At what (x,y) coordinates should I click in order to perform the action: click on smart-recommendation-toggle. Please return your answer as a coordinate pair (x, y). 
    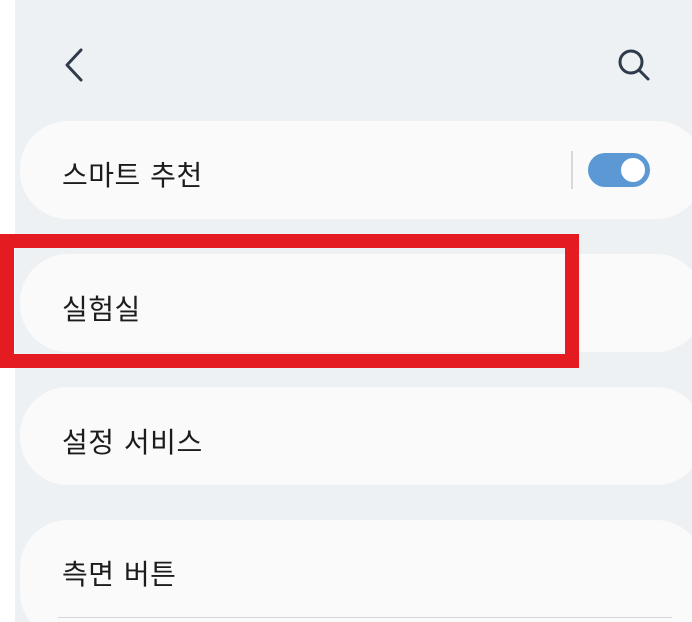
    Looking at the image, I should click on (619, 170).